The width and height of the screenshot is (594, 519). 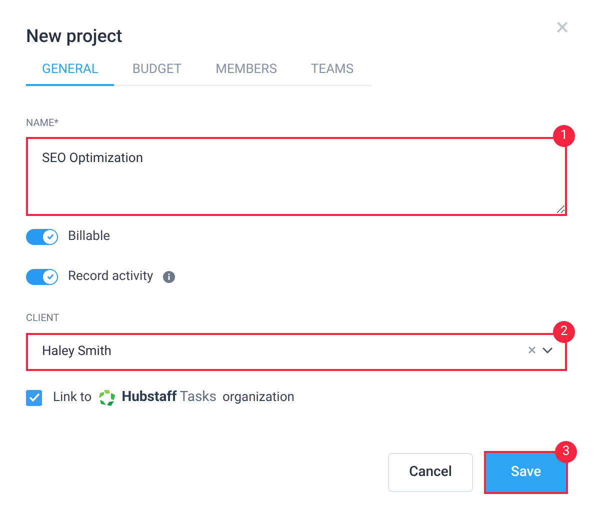 I want to click on dialog-title: New project, so click(x=74, y=37).